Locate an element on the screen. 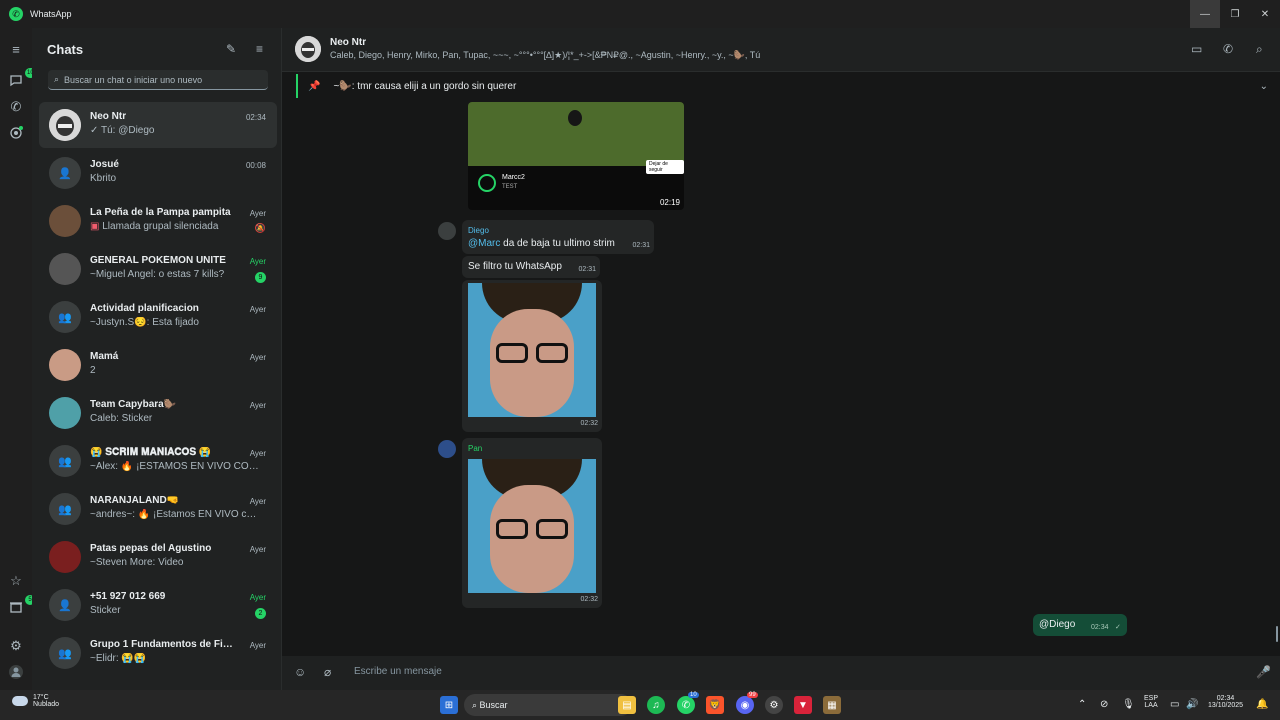  spotify-icon: ♫ is located at coordinates (656, 705).